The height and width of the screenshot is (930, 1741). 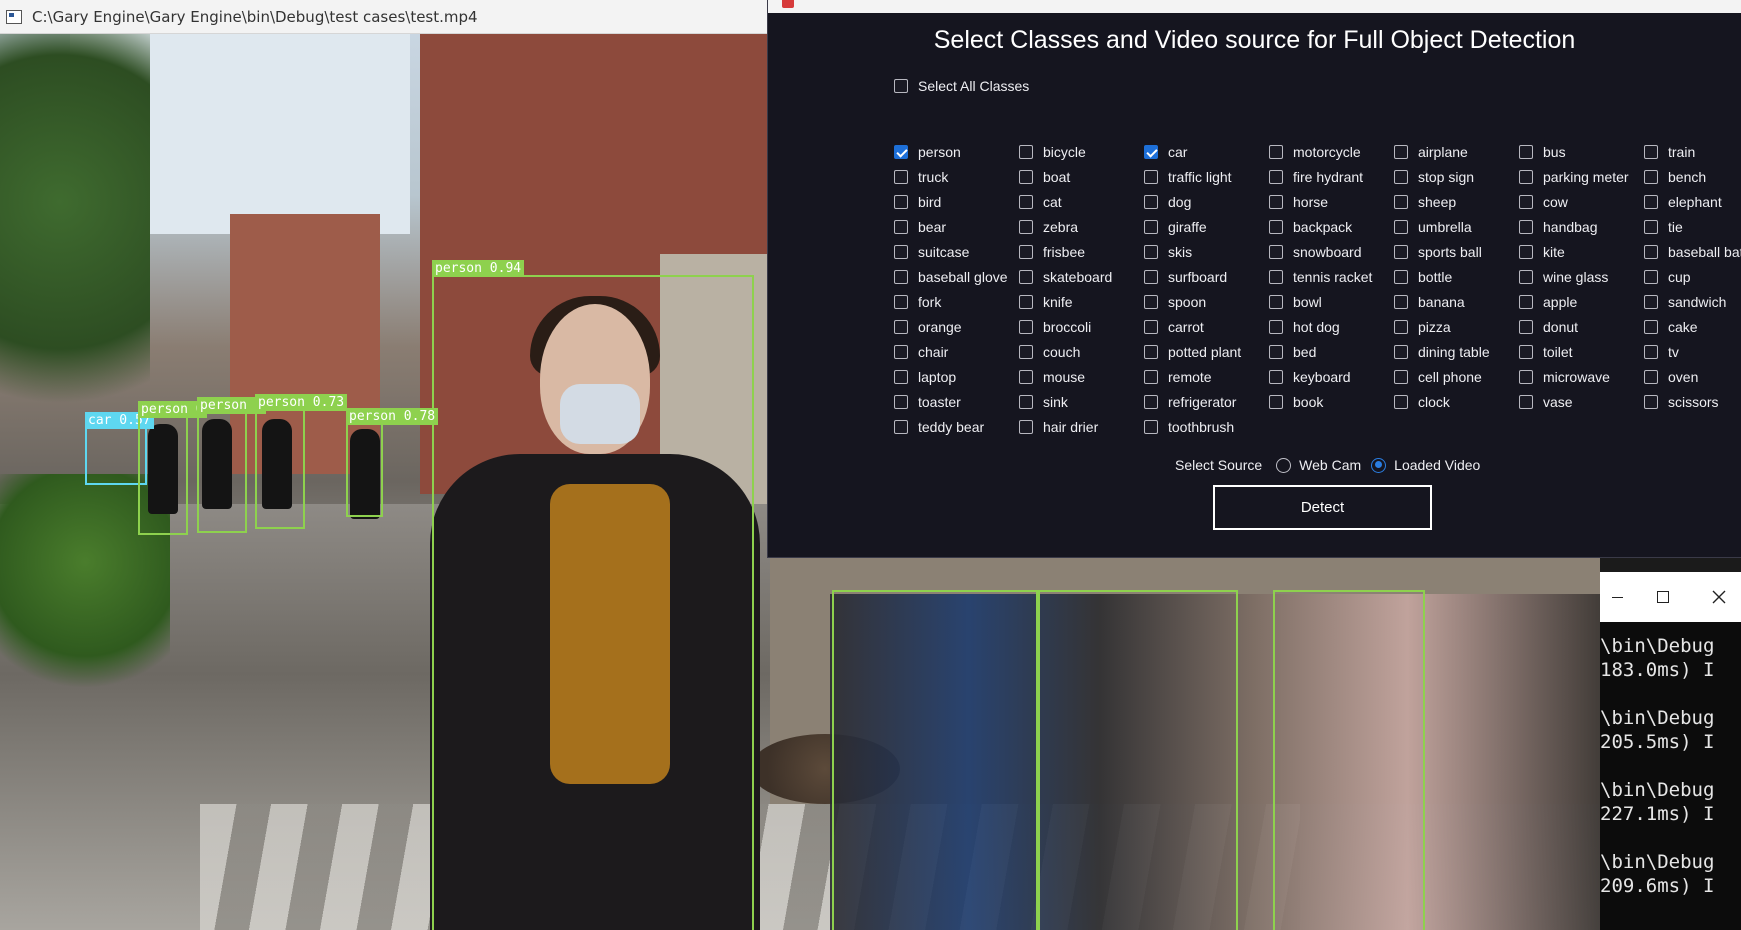 I want to click on class-checkbox-vase: vase, so click(x=1581, y=401).